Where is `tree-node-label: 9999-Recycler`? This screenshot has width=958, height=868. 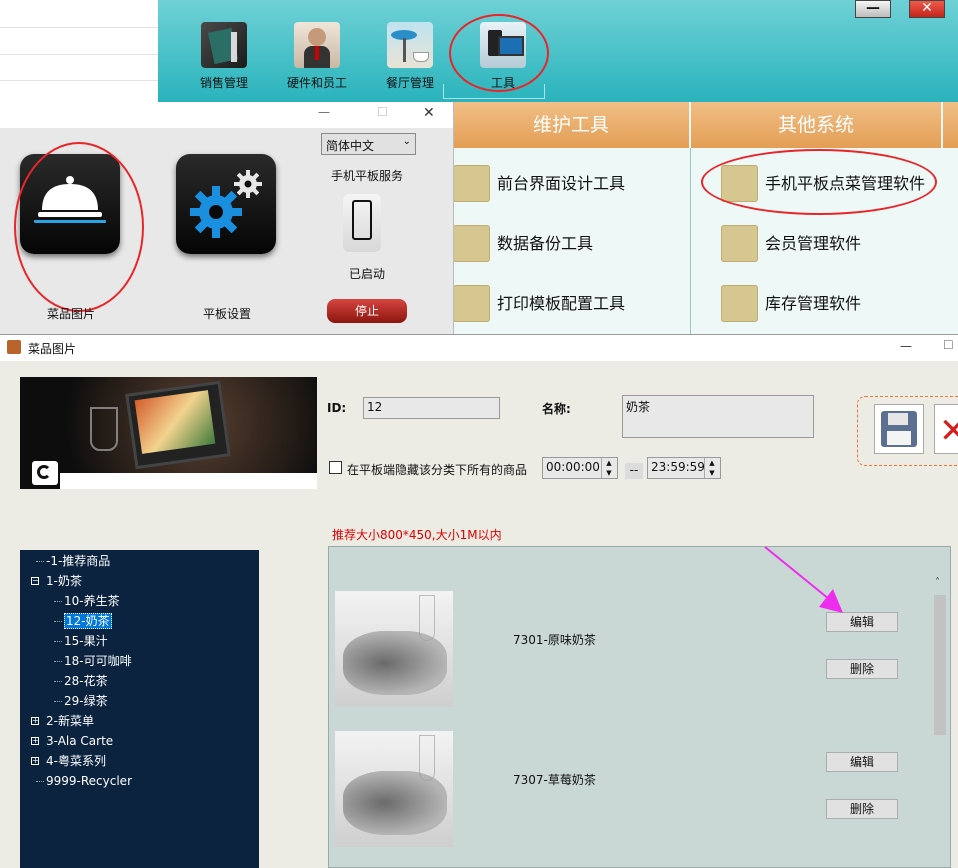
tree-node-label: 9999-Recycler is located at coordinates (89, 781).